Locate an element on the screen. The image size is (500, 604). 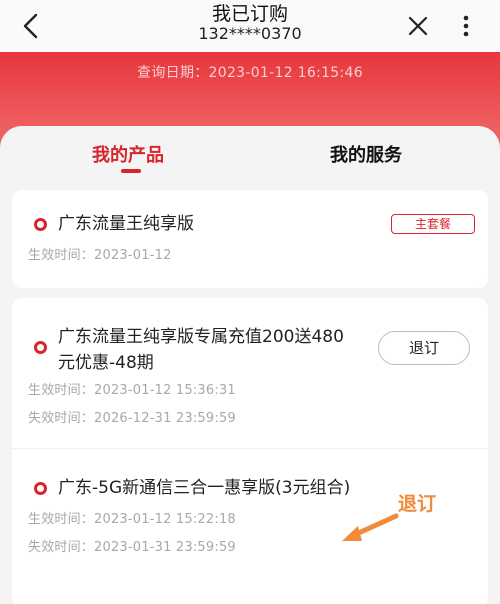
expire-time: 失效时间：2026-12-31 23:59:59 is located at coordinates (132, 418).